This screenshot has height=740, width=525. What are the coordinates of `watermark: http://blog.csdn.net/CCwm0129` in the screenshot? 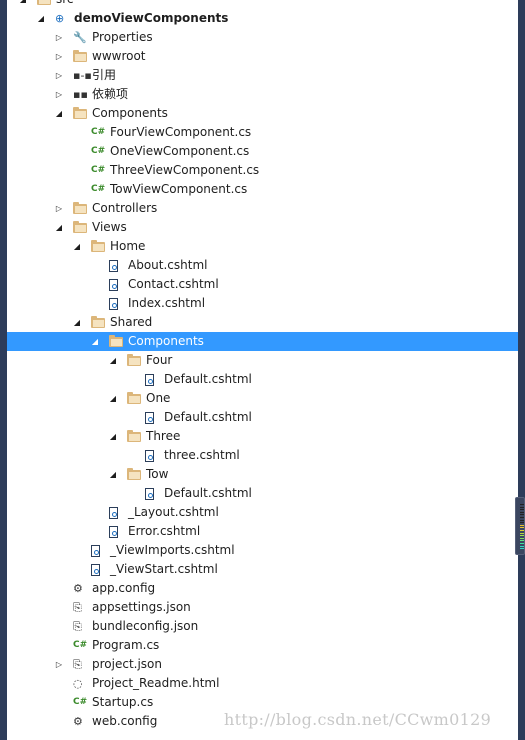 It's located at (358, 719).